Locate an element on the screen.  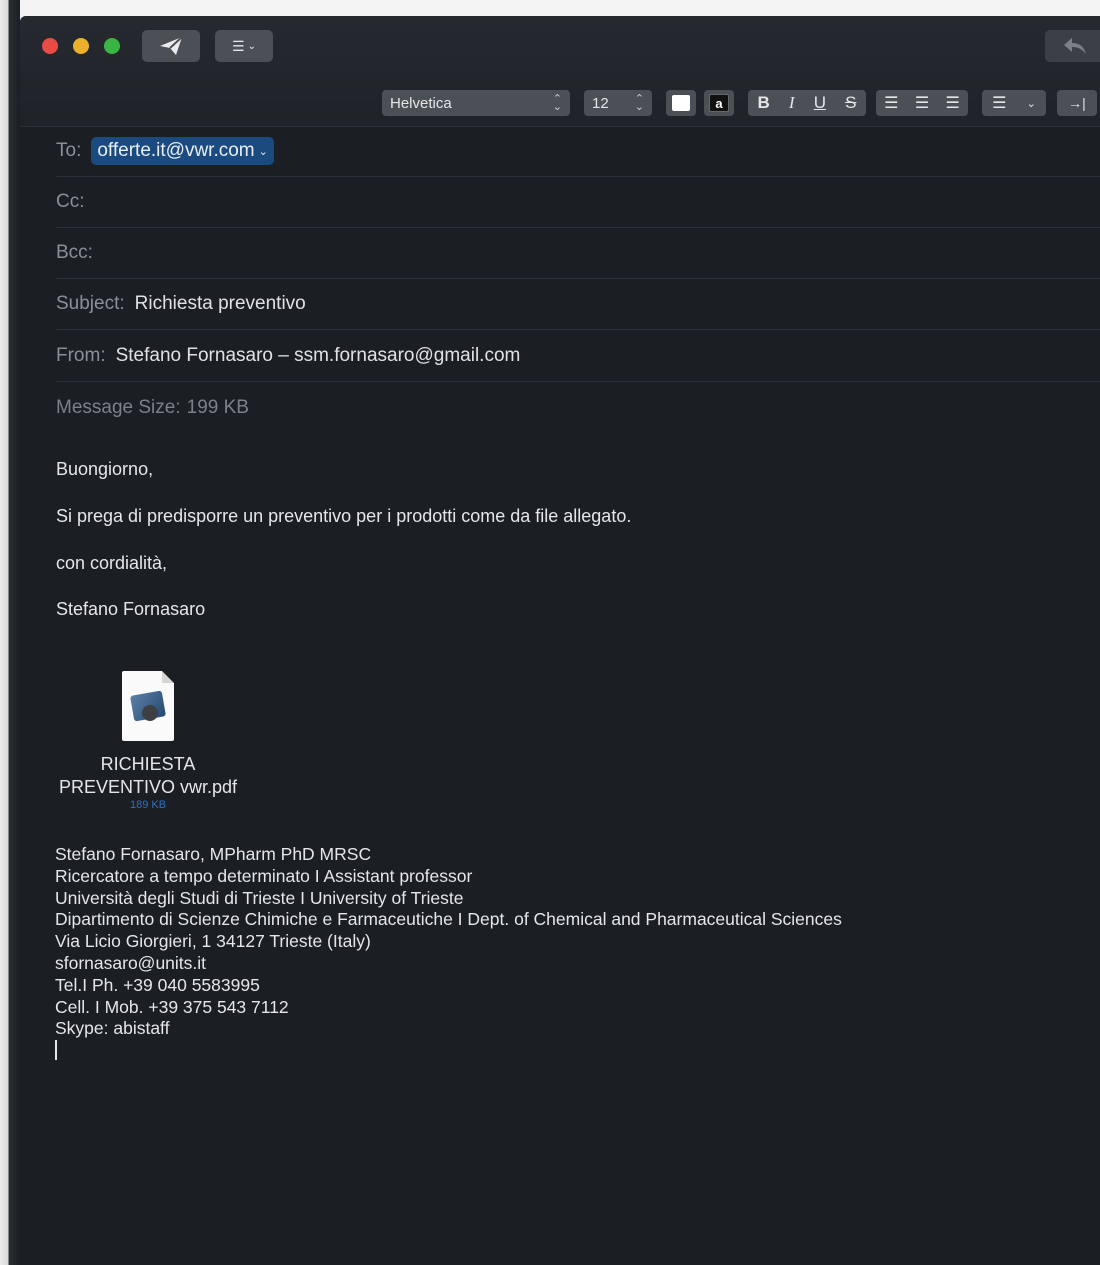
reply-button is located at coordinates (1072, 46).